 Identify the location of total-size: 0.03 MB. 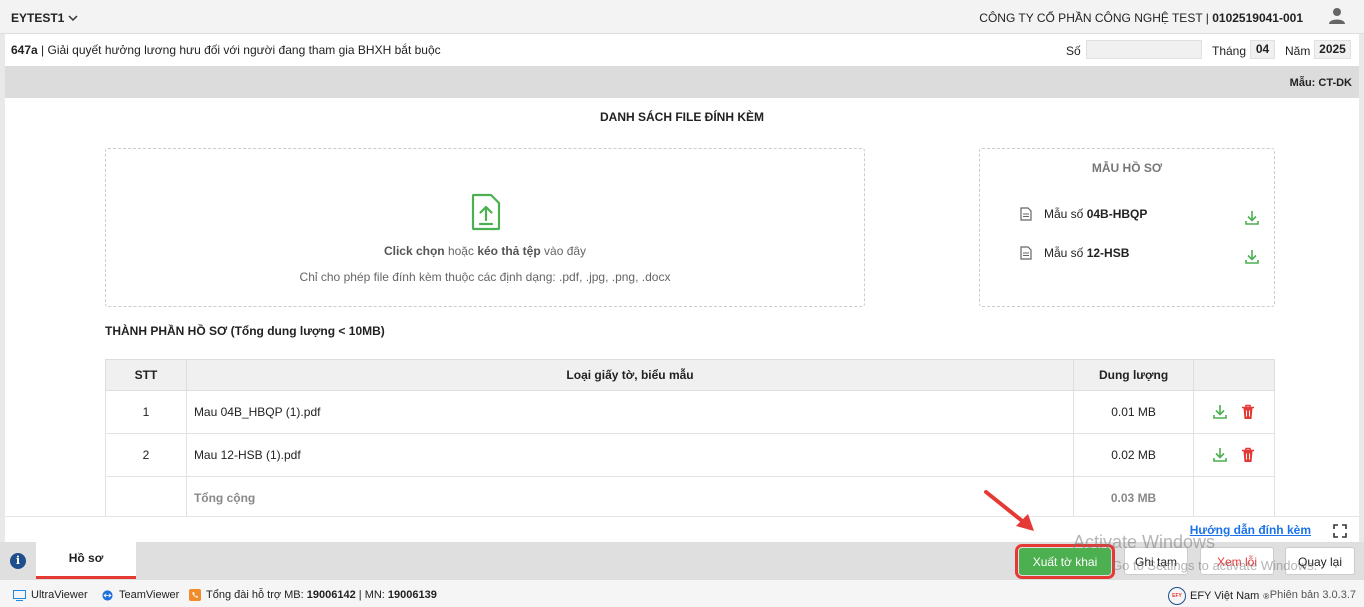
(1134, 496).